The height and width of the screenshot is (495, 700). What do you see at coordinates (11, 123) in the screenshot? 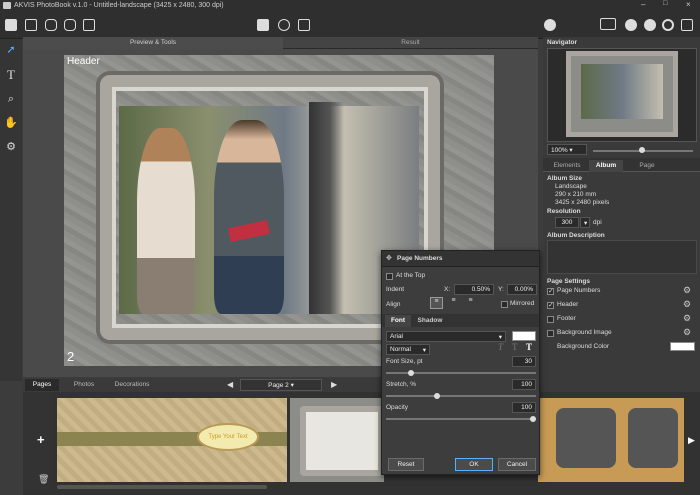
I see `hand-tool-icon: ✋` at bounding box center [11, 123].